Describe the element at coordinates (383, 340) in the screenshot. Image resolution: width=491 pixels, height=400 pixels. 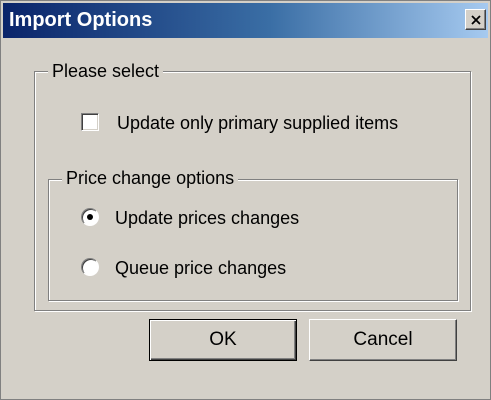
I see `cancel-button: Cancel` at that location.